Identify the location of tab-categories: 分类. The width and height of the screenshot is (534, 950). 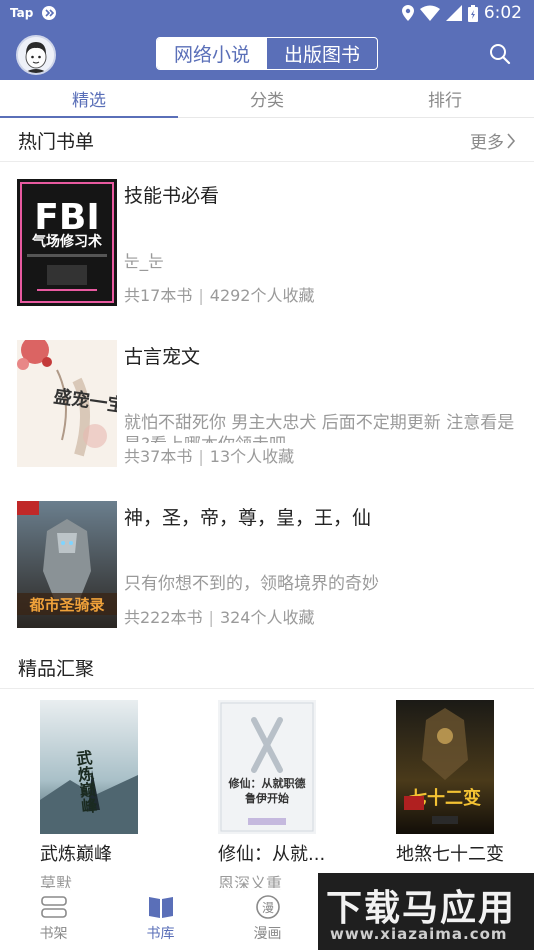
(267, 98).